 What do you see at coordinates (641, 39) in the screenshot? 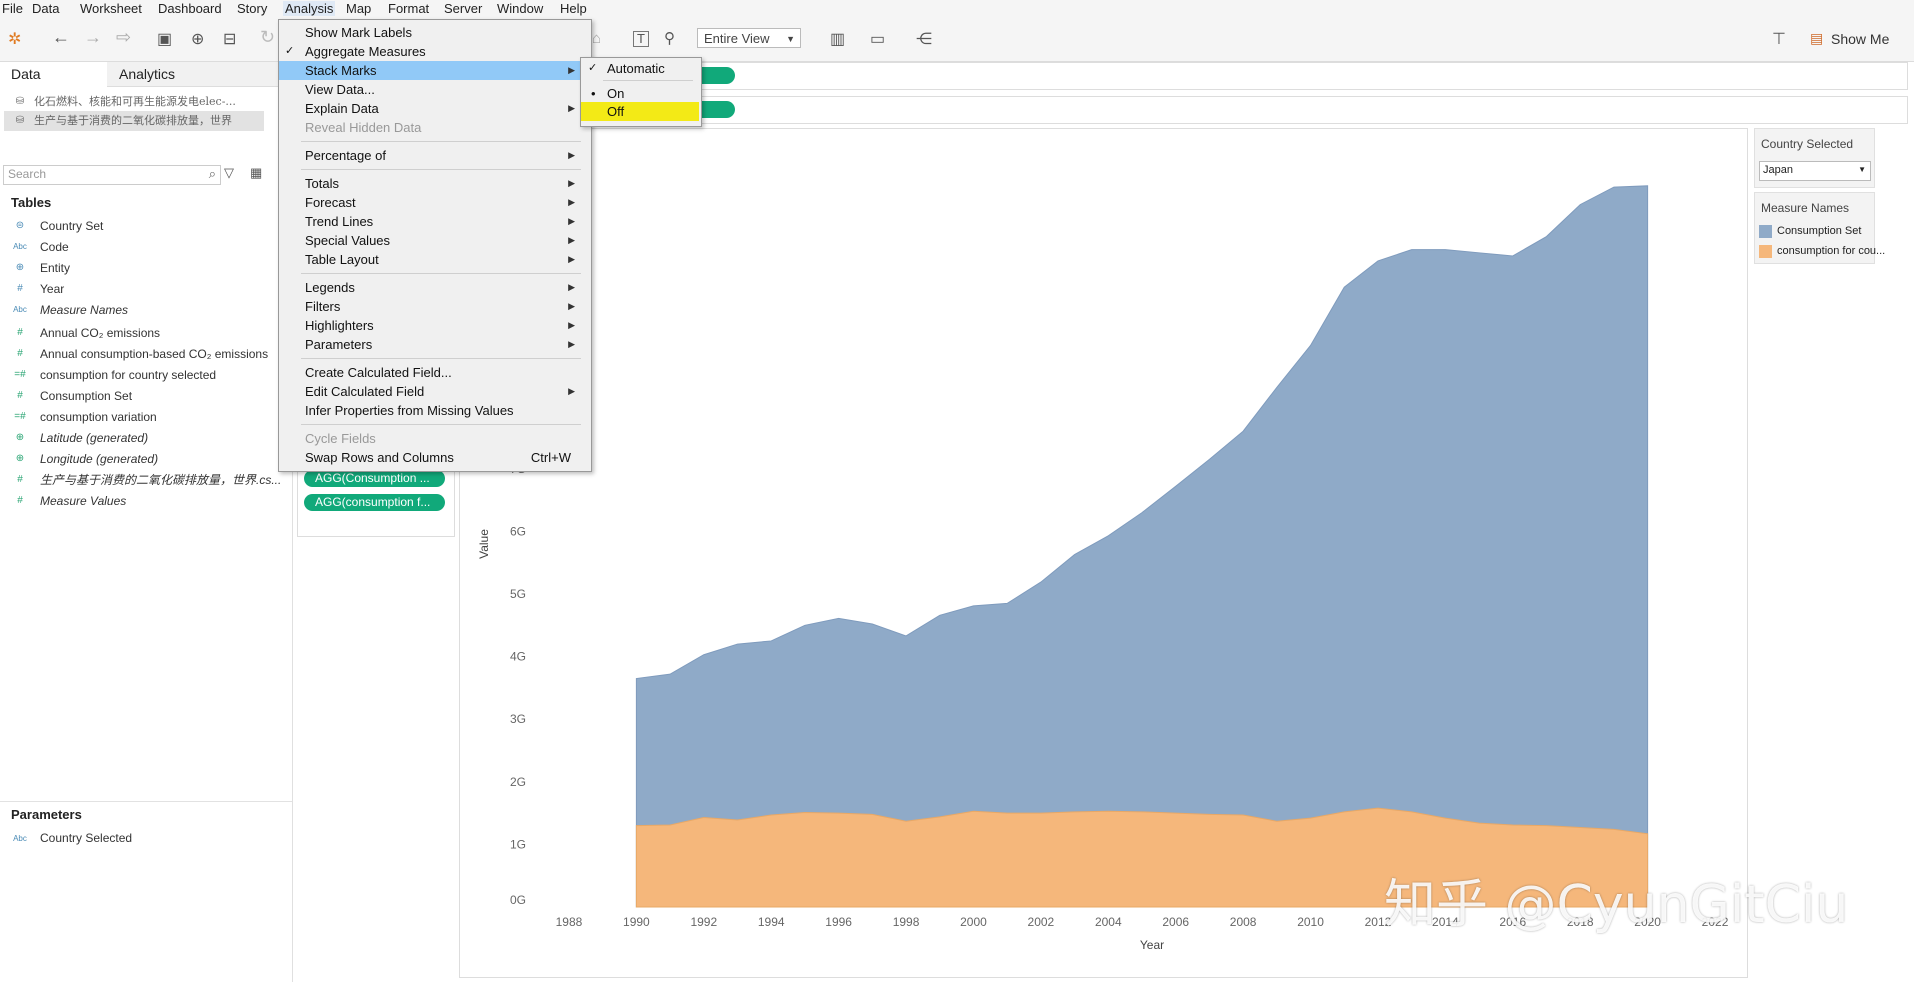
I see `text-icon: T` at bounding box center [641, 39].